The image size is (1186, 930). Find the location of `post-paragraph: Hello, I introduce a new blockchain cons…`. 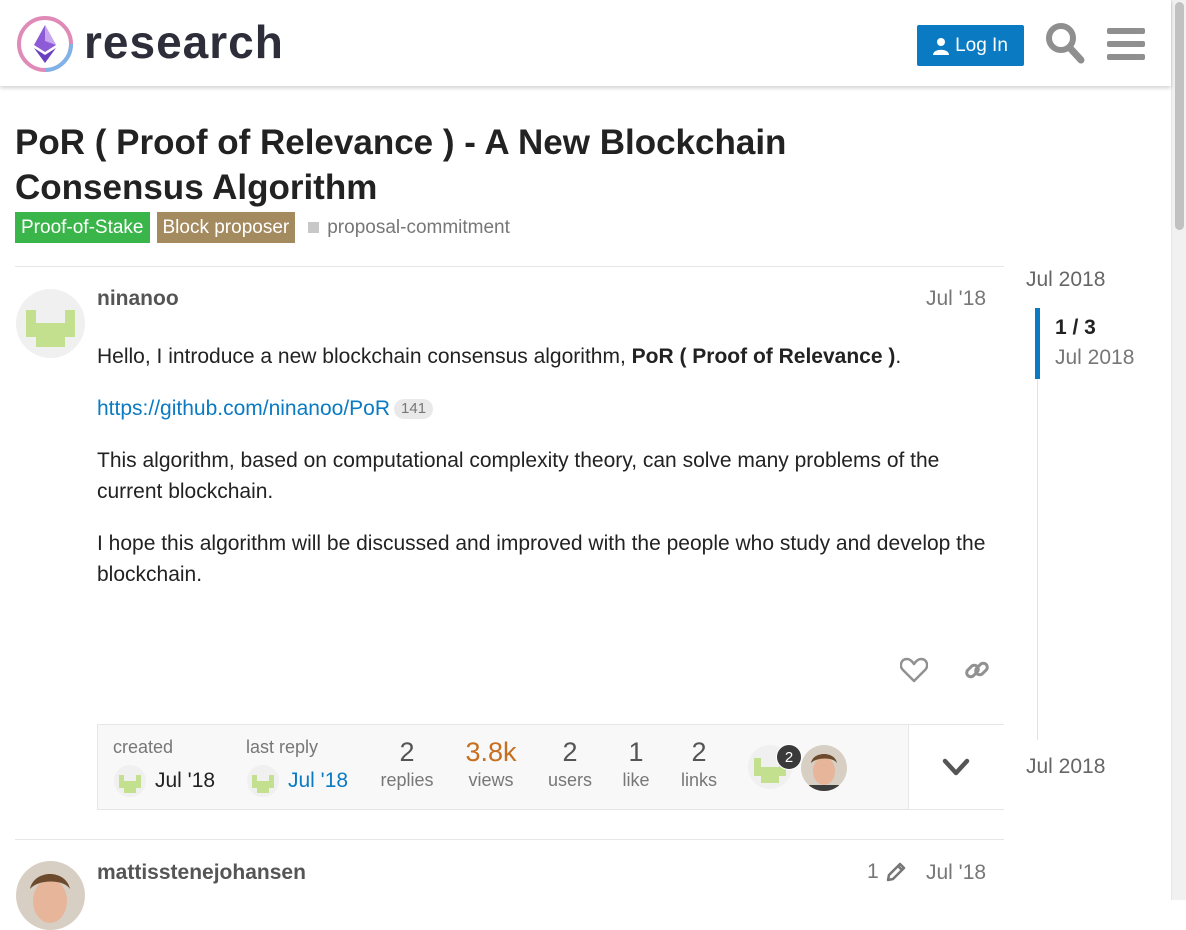

post-paragraph: Hello, I introduce a new blockchain cons… is located at coordinates (544, 356).